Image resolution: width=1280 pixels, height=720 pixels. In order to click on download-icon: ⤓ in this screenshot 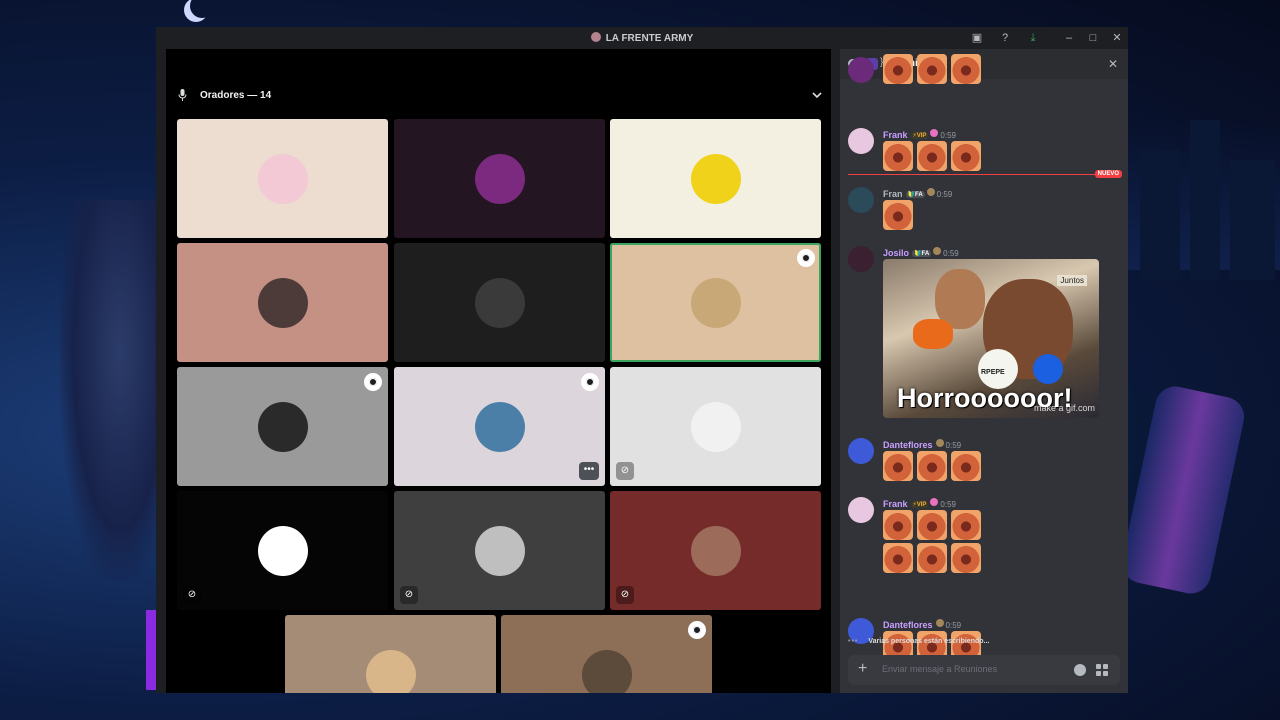, I will do `click(1033, 38)`.